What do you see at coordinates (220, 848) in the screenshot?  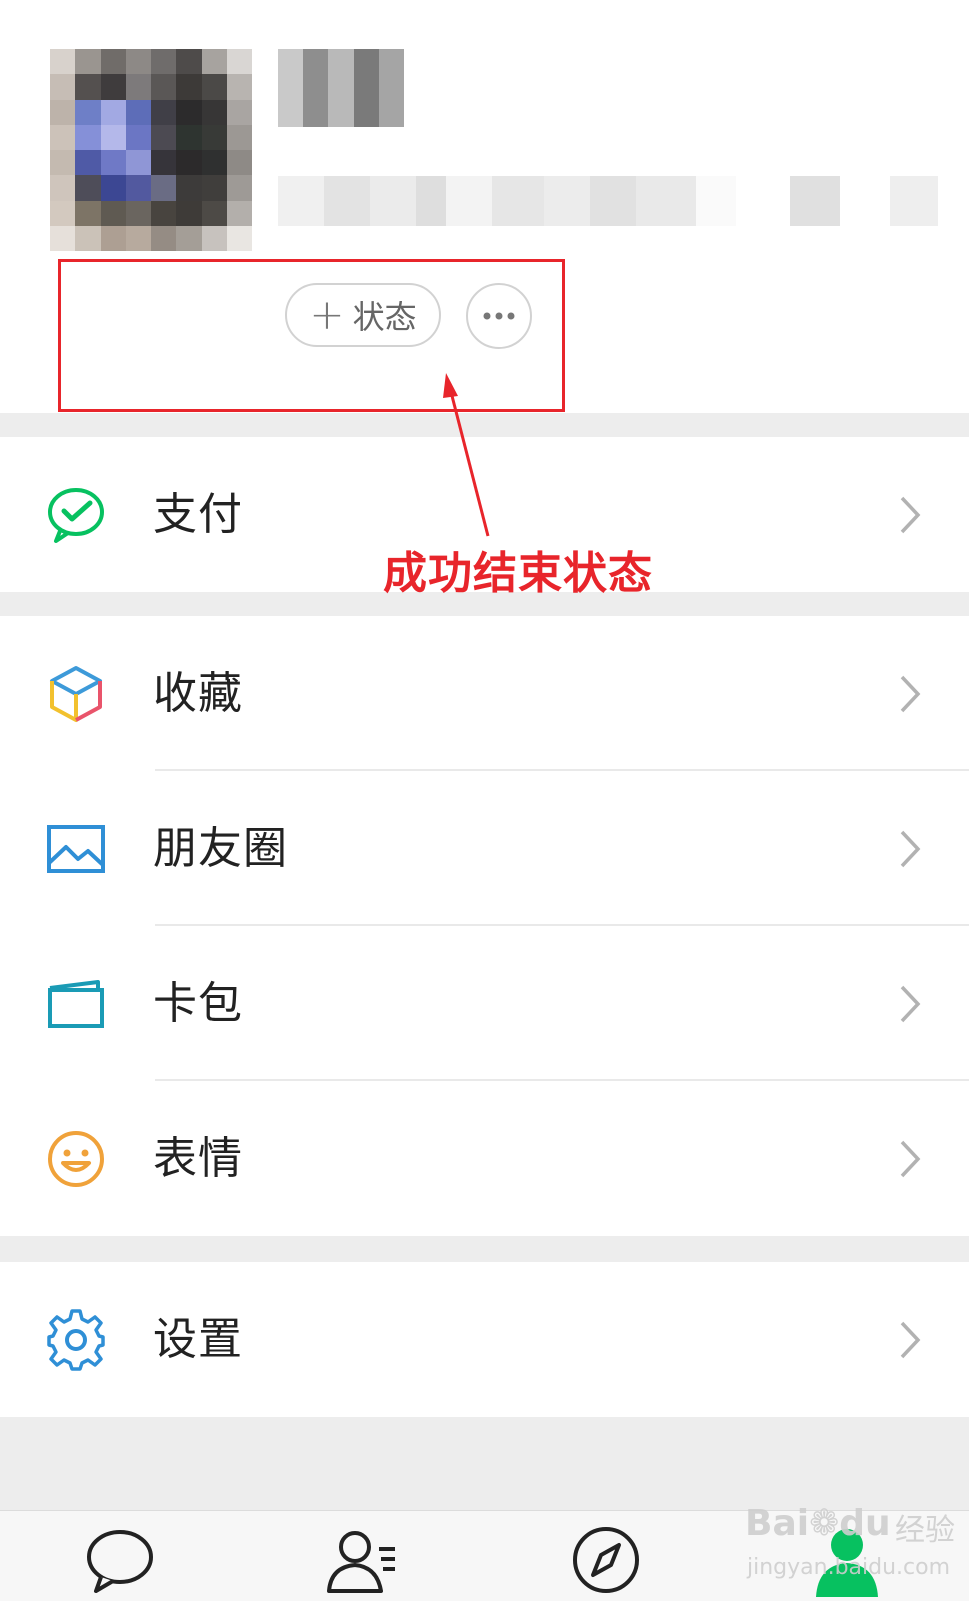 I see `menu-item-label: 朋友圈` at bounding box center [220, 848].